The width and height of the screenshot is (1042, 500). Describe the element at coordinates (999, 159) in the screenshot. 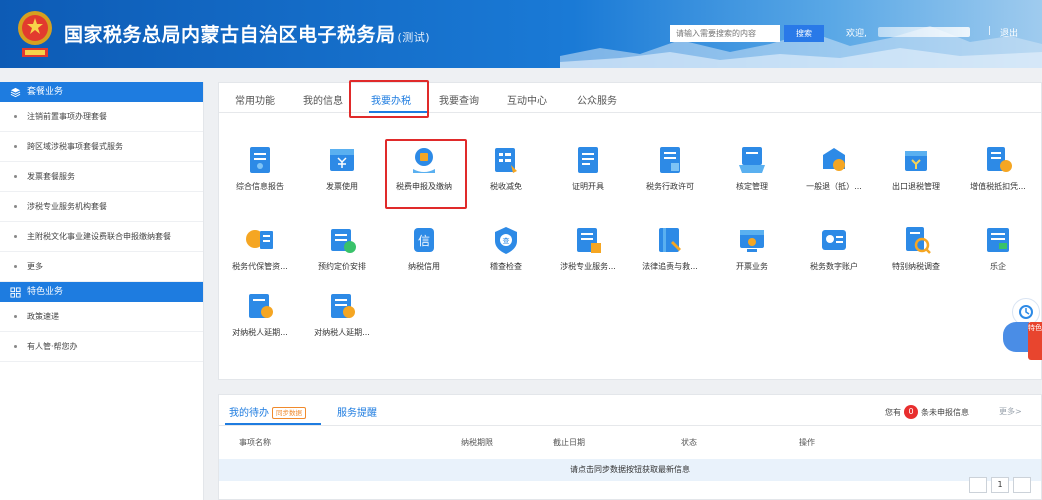

I see `vat-deduction-icon` at that location.